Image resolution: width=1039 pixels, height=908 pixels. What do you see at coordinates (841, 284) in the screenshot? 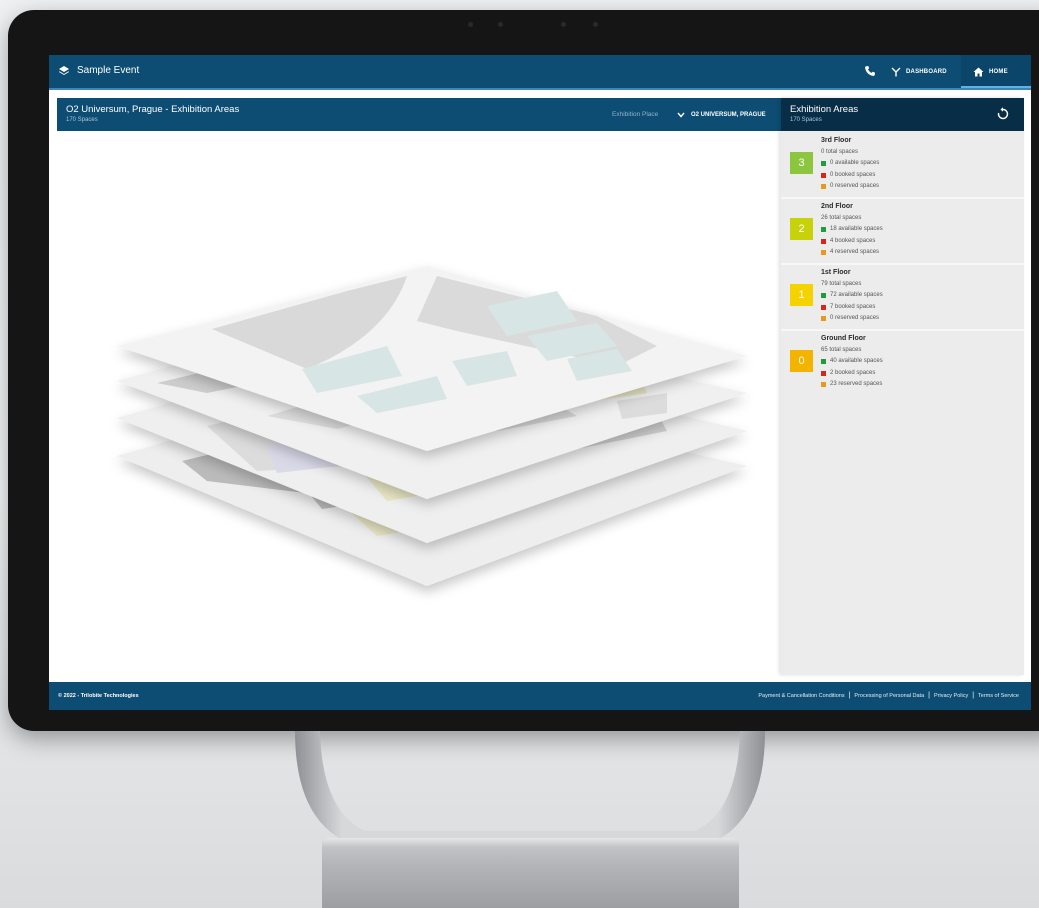
I see `floor-total: 79 total spaces` at bounding box center [841, 284].